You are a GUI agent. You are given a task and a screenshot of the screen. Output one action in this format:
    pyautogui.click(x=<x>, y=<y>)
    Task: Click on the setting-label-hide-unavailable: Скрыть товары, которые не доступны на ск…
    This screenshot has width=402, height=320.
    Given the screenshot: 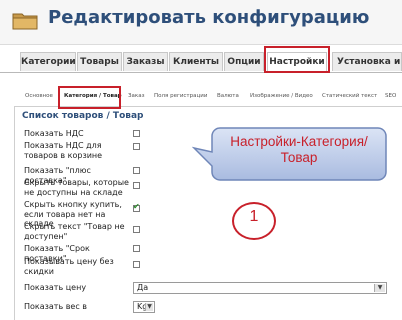 What is the action you would take?
    pyautogui.click(x=76, y=187)
    